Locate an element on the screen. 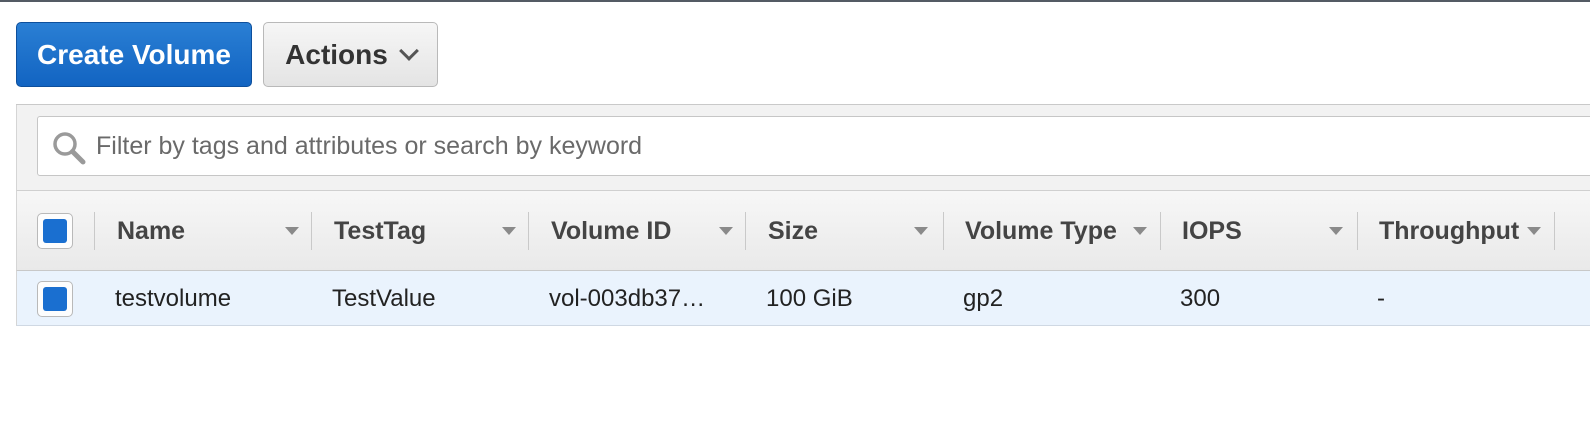  cell-name: testvolume is located at coordinates (173, 298).